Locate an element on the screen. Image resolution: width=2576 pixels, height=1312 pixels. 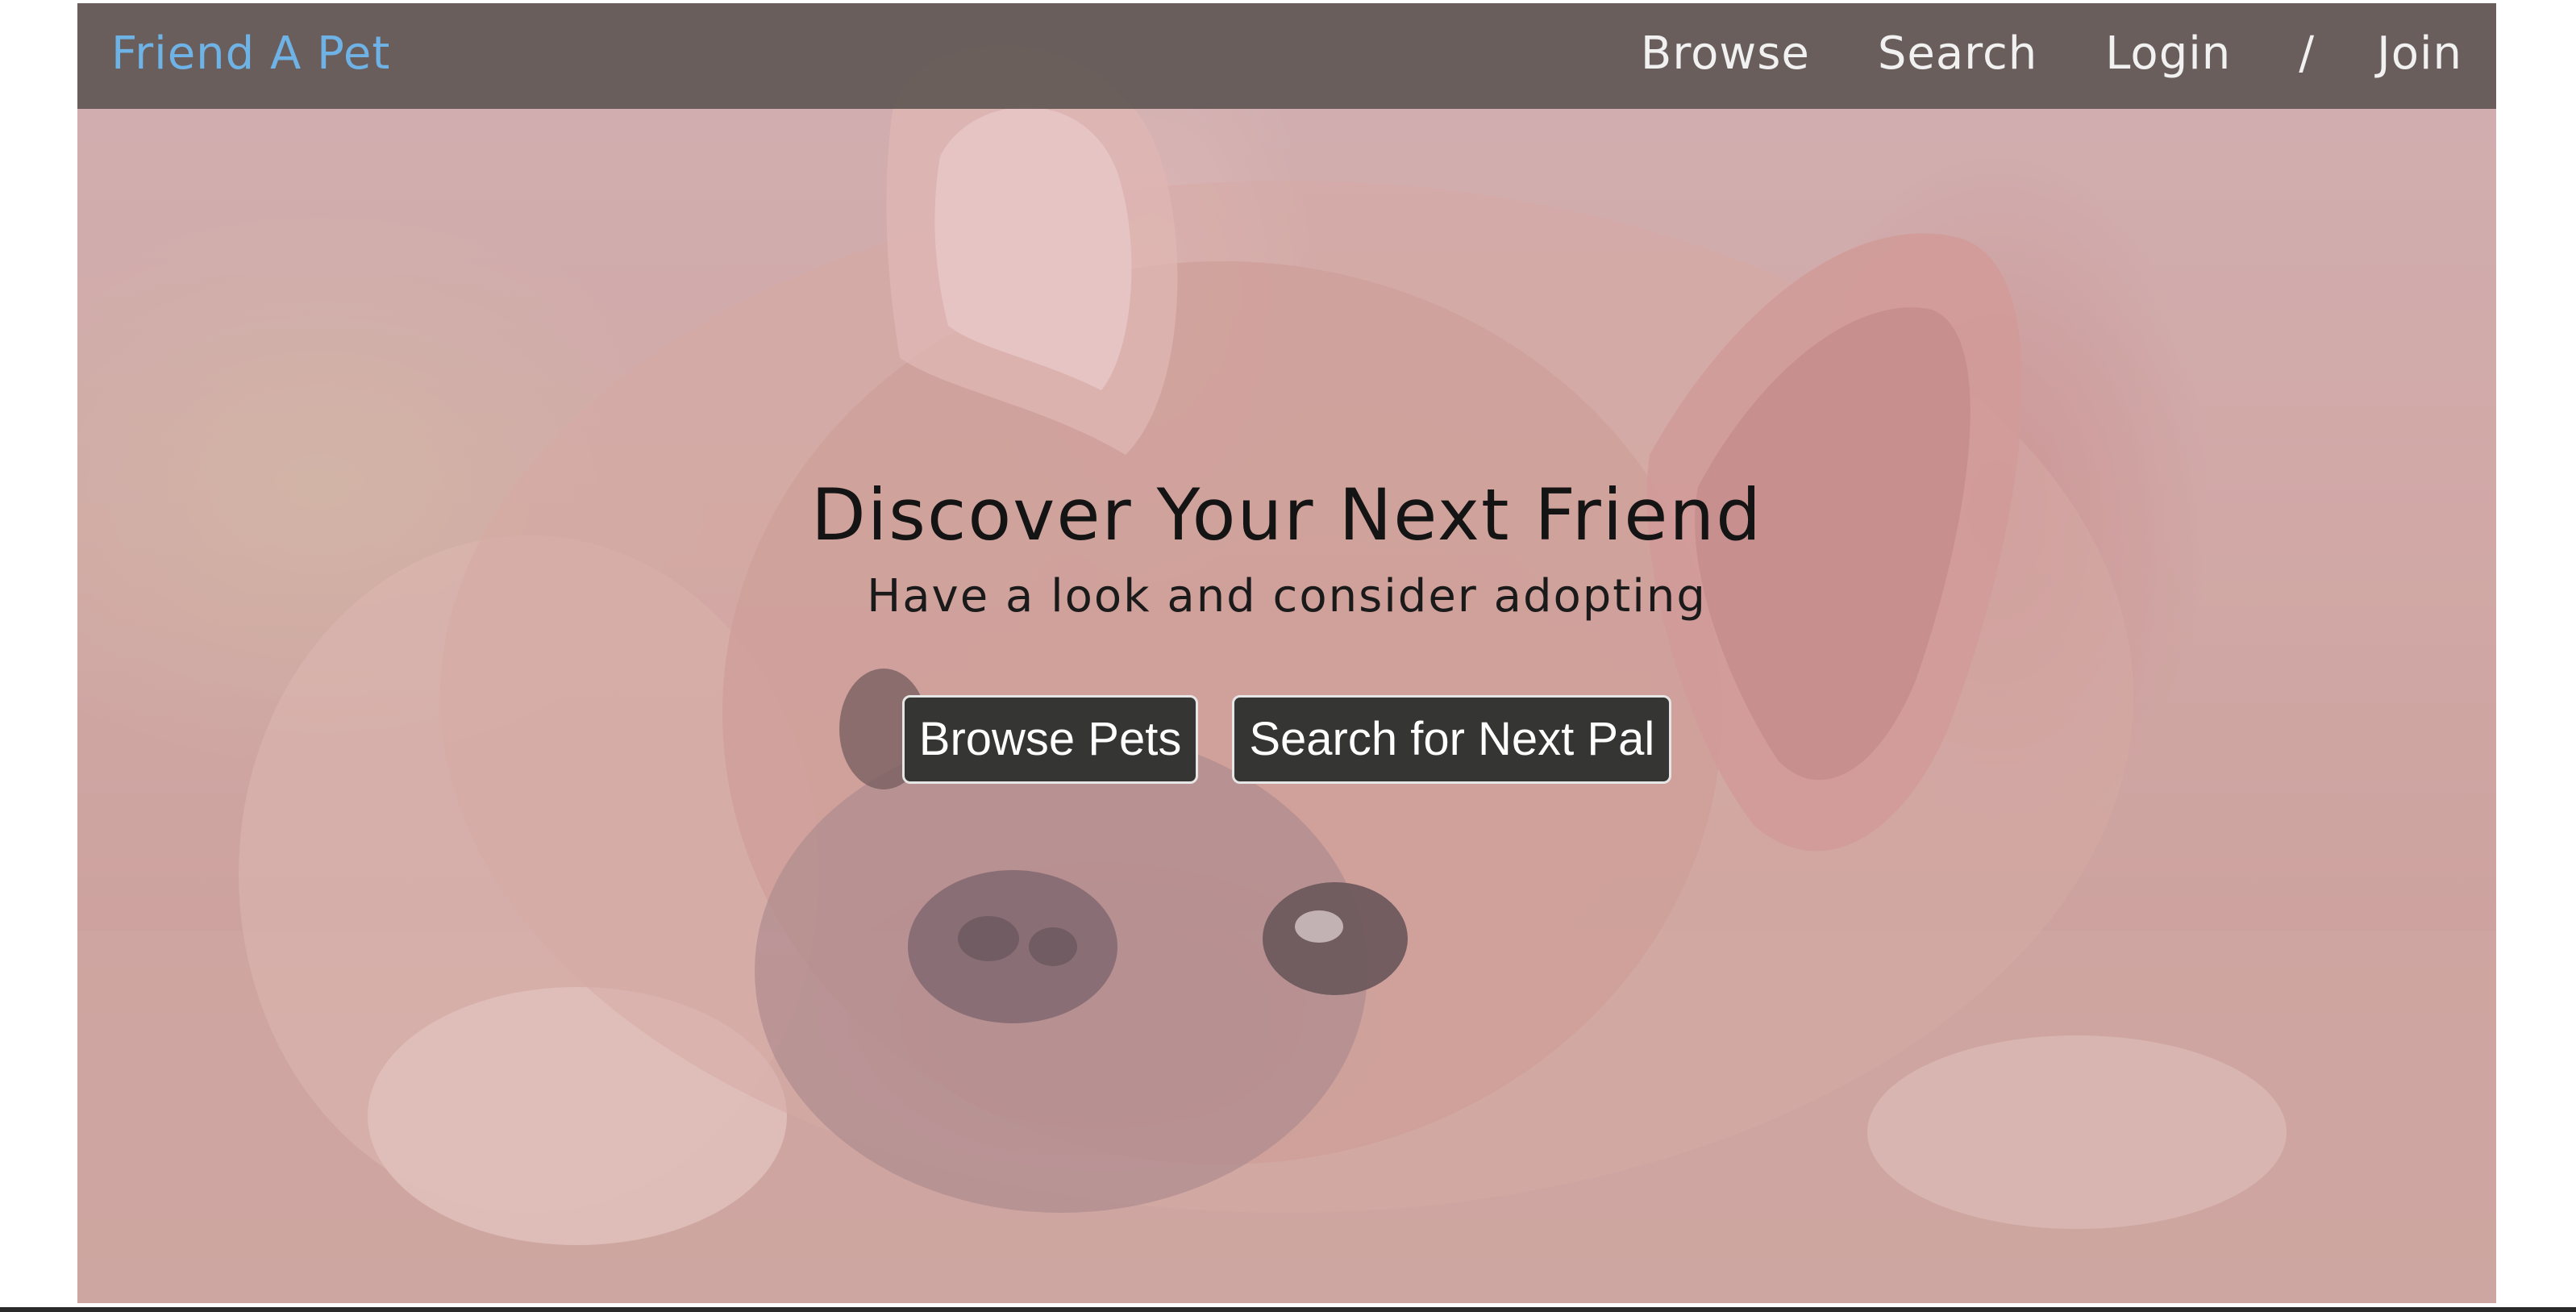
brand-logo-link: Friend A Pet is located at coordinates (250, 53).